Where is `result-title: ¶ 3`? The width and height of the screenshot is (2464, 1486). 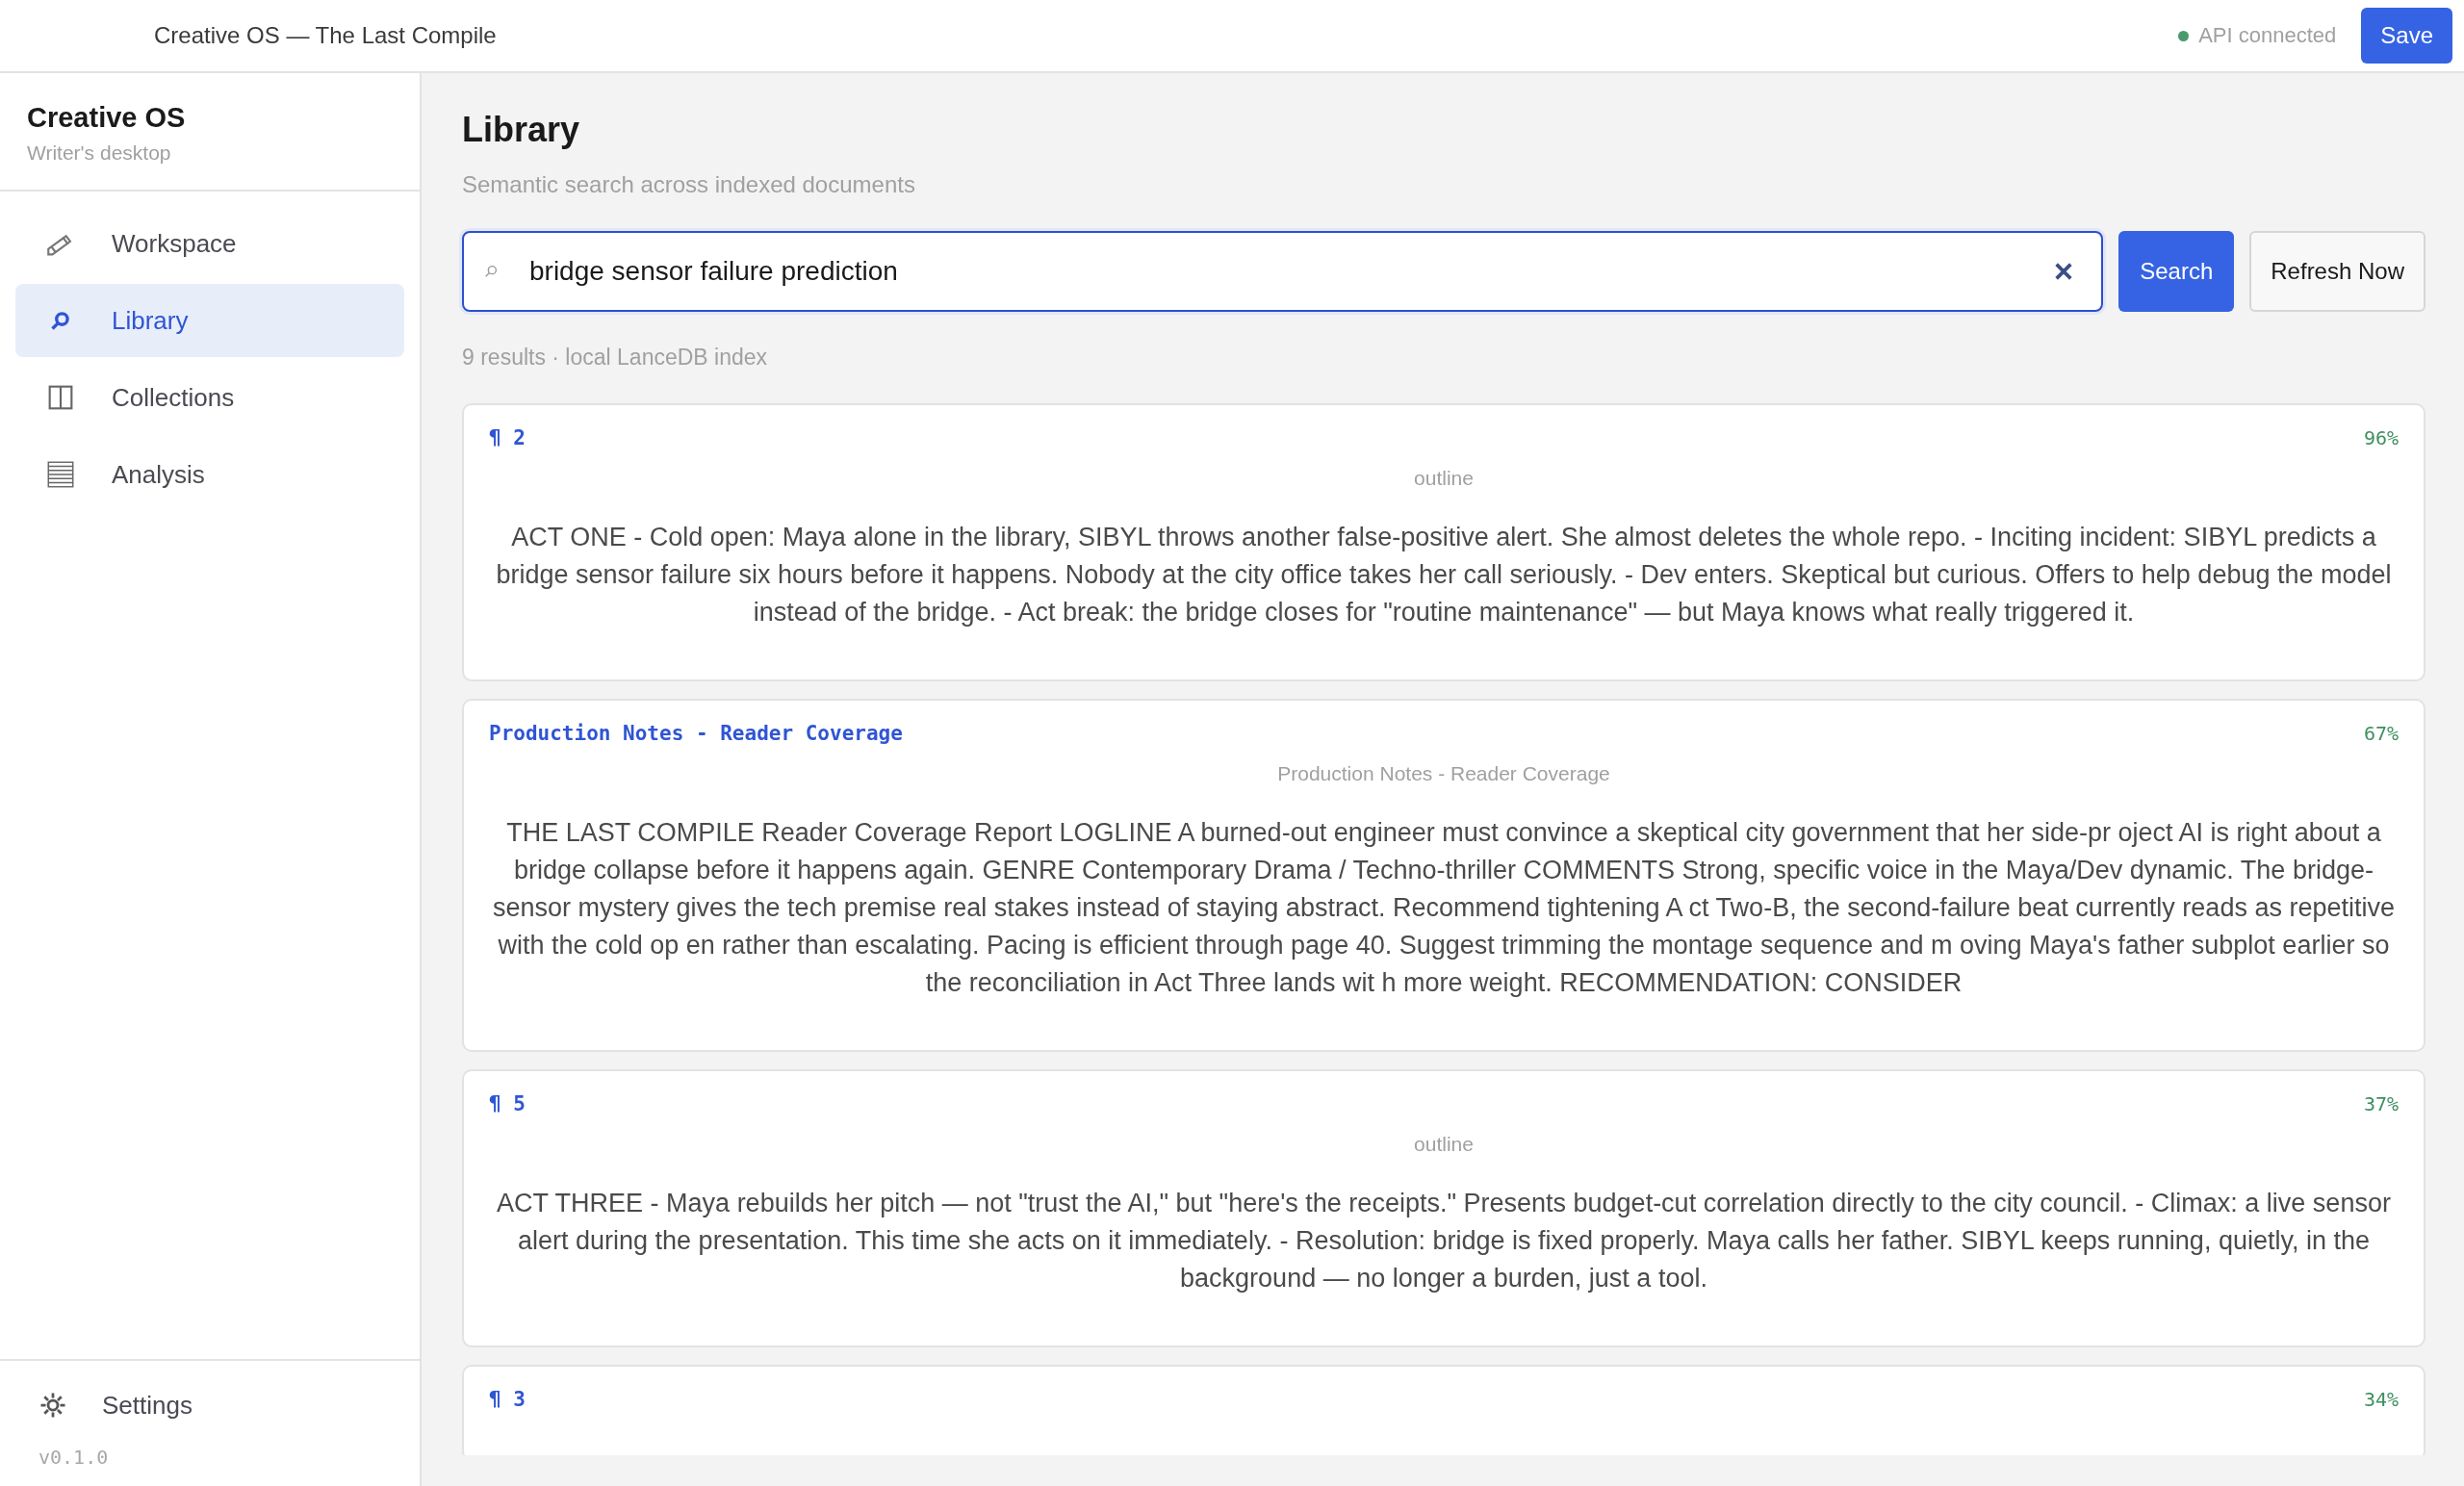 result-title: ¶ 3 is located at coordinates (507, 1399).